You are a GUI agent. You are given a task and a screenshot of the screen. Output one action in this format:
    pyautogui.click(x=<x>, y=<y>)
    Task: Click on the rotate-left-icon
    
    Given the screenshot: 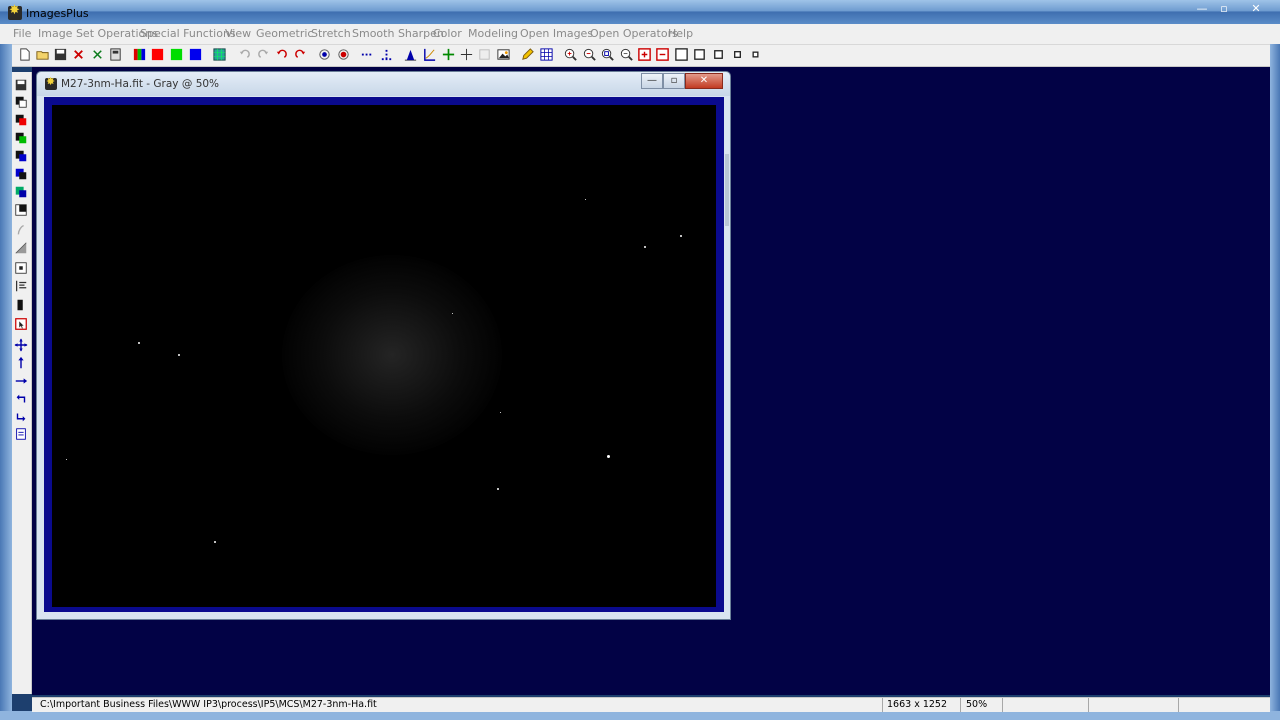 What is the action you would take?
    pyautogui.click(x=21, y=399)
    